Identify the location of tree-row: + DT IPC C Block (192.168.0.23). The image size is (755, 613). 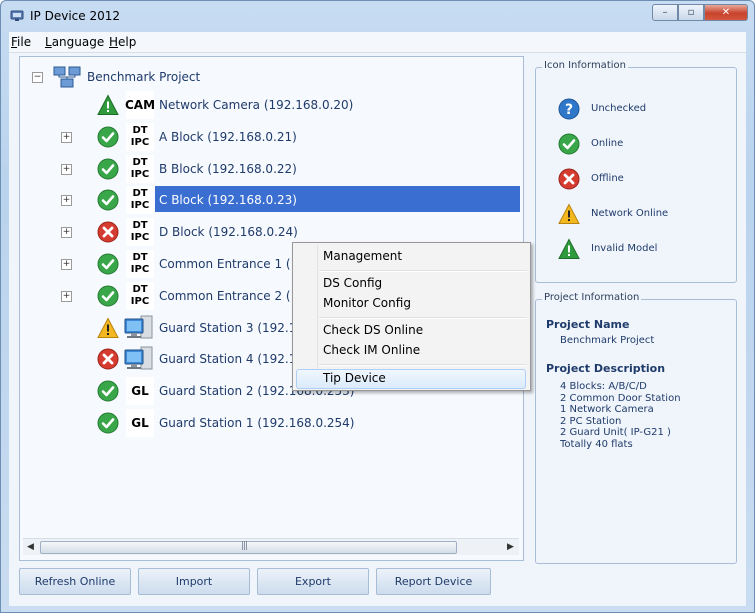
(270, 201).